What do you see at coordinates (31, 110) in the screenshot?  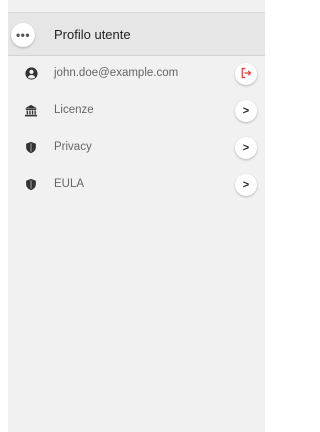 I see `bank-icon` at bounding box center [31, 110].